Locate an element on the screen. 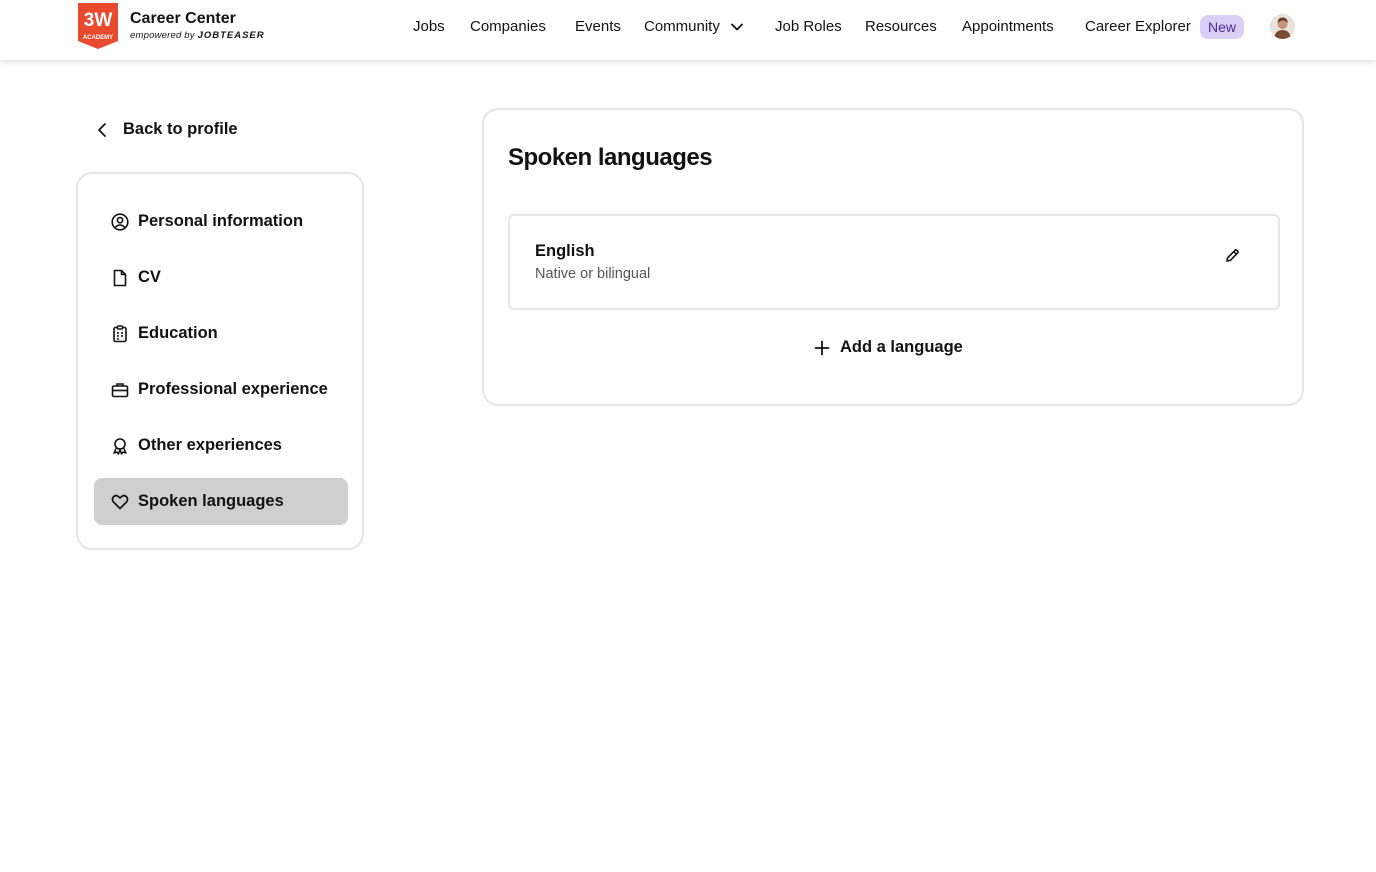 Image resolution: width=1376 pixels, height=872 pixels. add-language-label: Add a language is located at coordinates (901, 347).